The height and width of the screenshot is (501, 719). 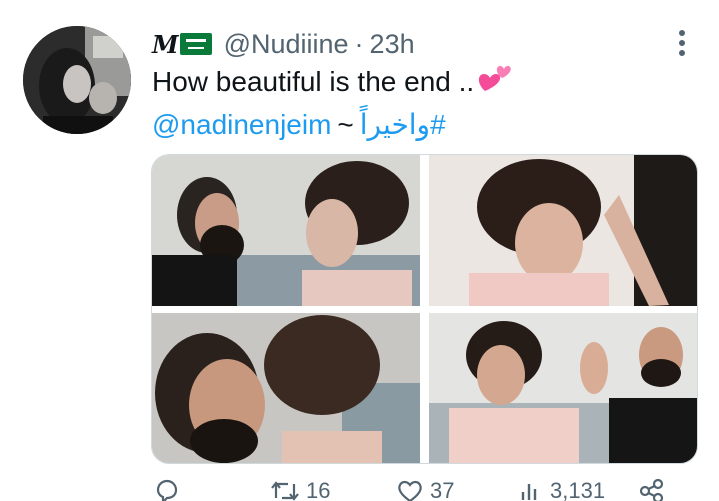 I want to click on retweet-count: 16, so click(x=318, y=489).